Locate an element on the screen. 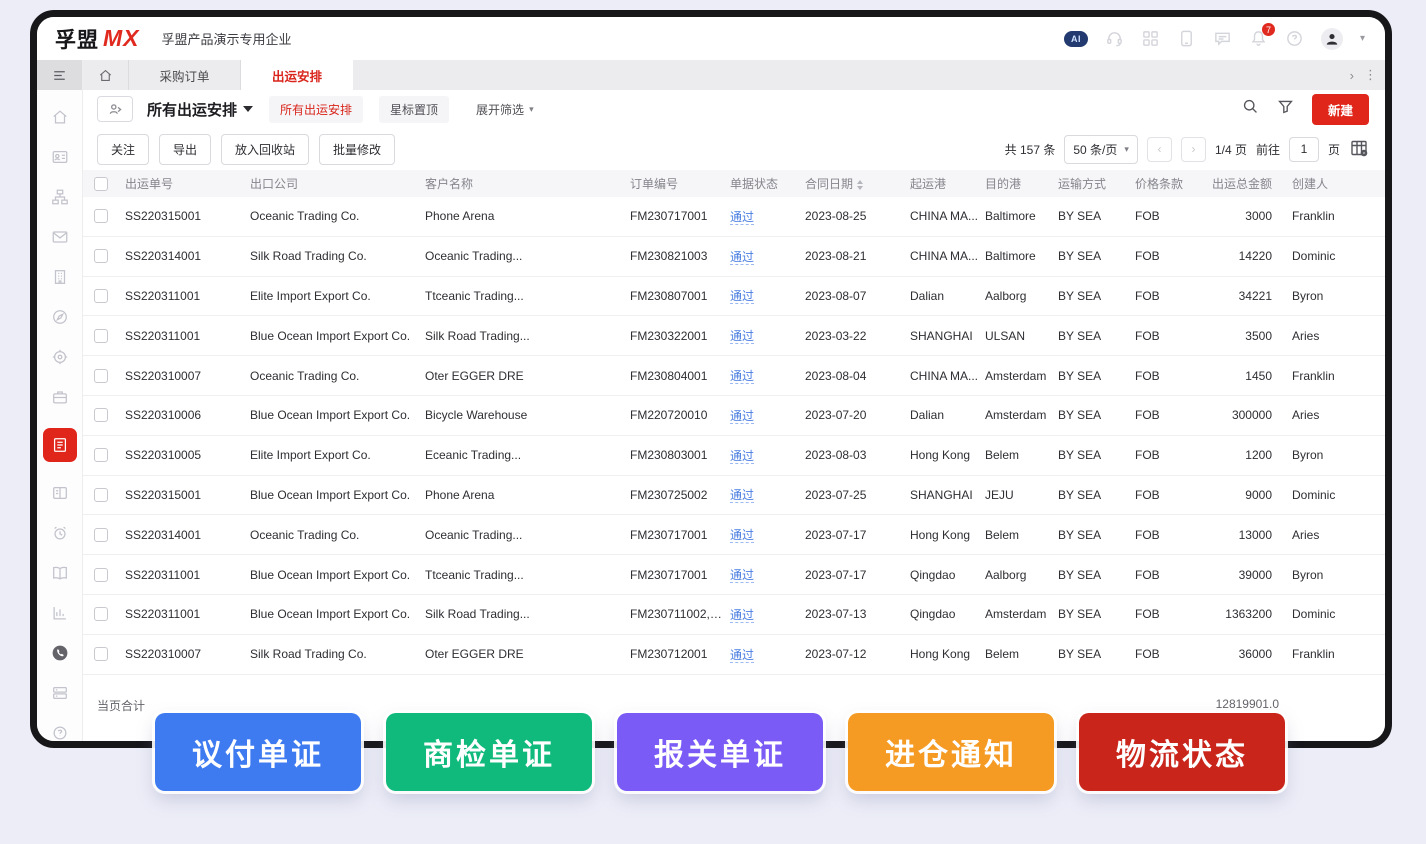 This screenshot has height=844, width=1426. batch-modify-button: 批量修改 is located at coordinates (357, 149).